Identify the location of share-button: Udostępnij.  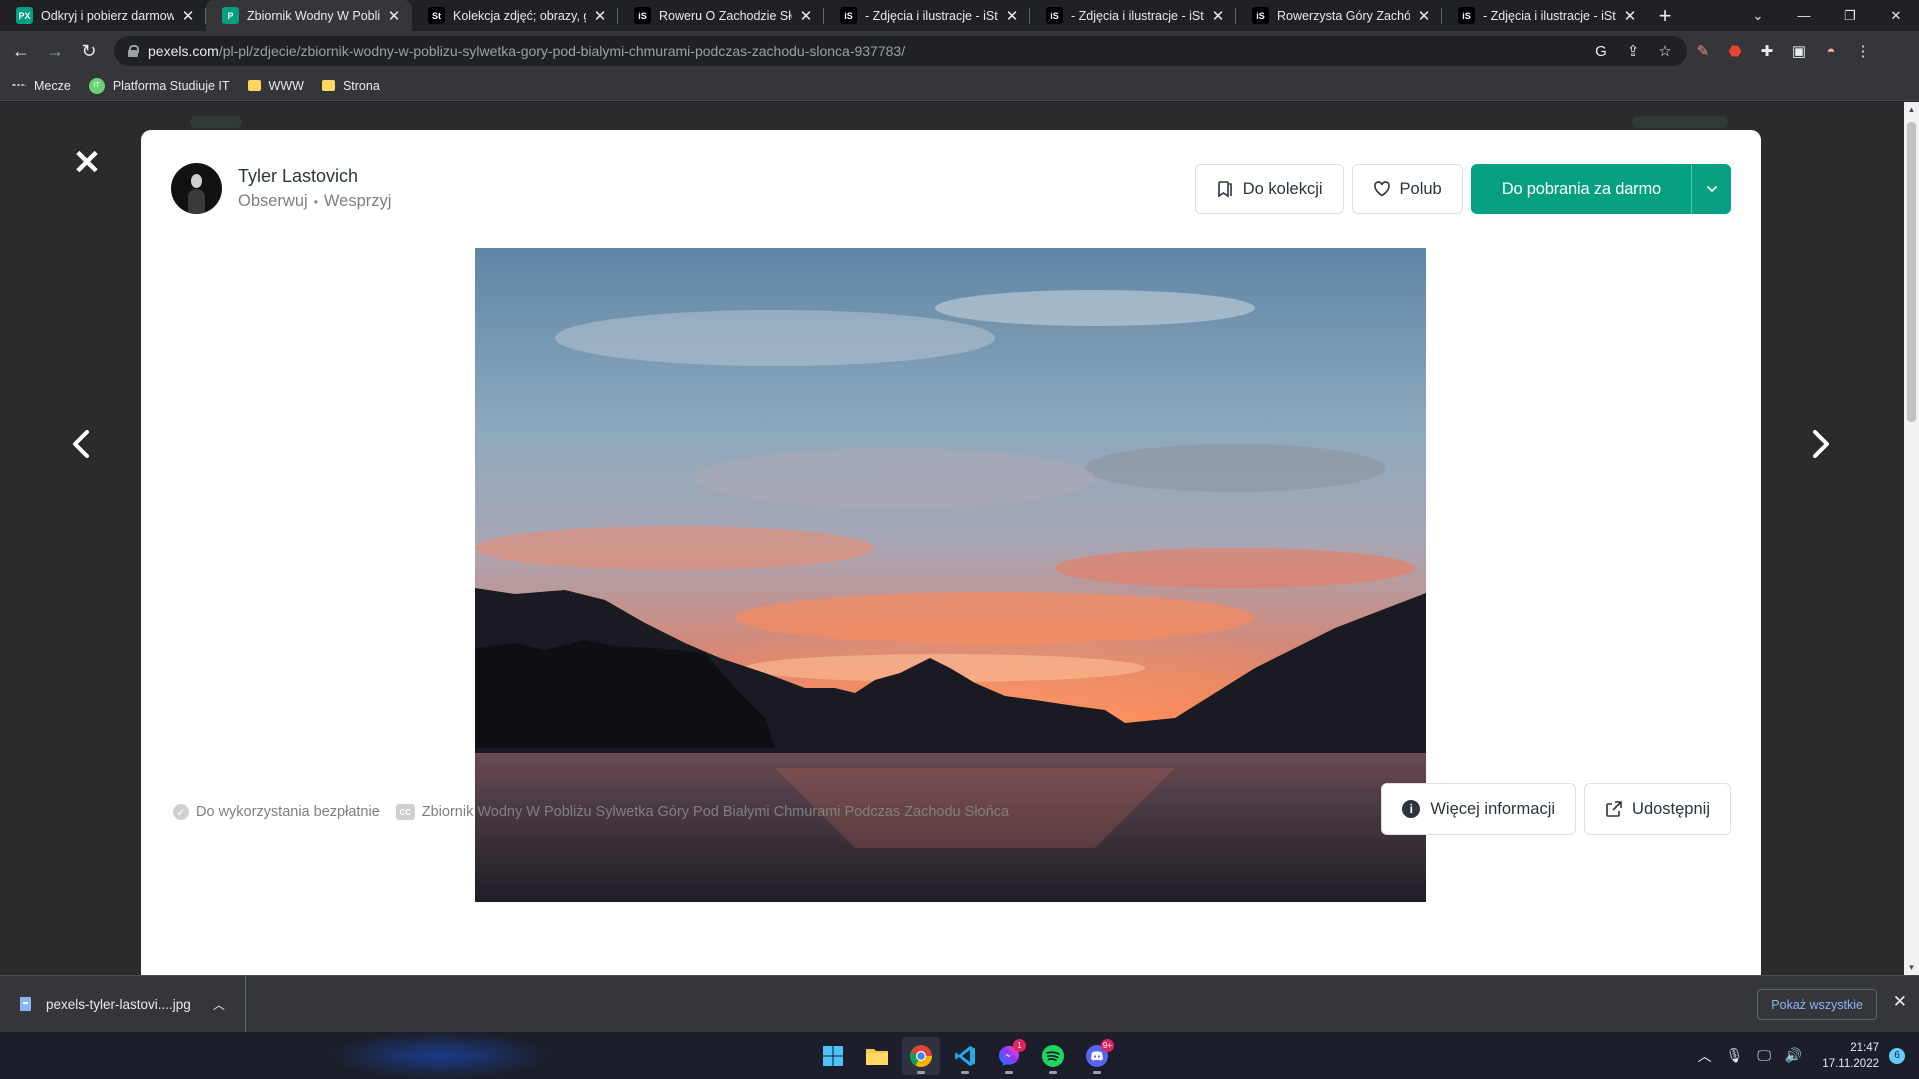
(1657, 809).